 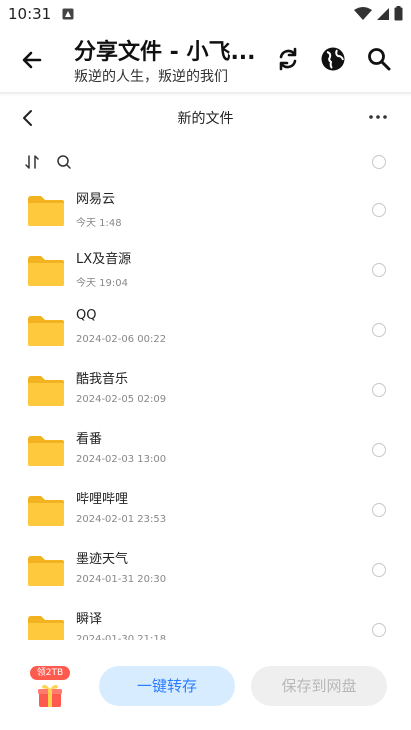 What do you see at coordinates (102, 559) in the screenshot?
I see `file-name: 墨迹天气` at bounding box center [102, 559].